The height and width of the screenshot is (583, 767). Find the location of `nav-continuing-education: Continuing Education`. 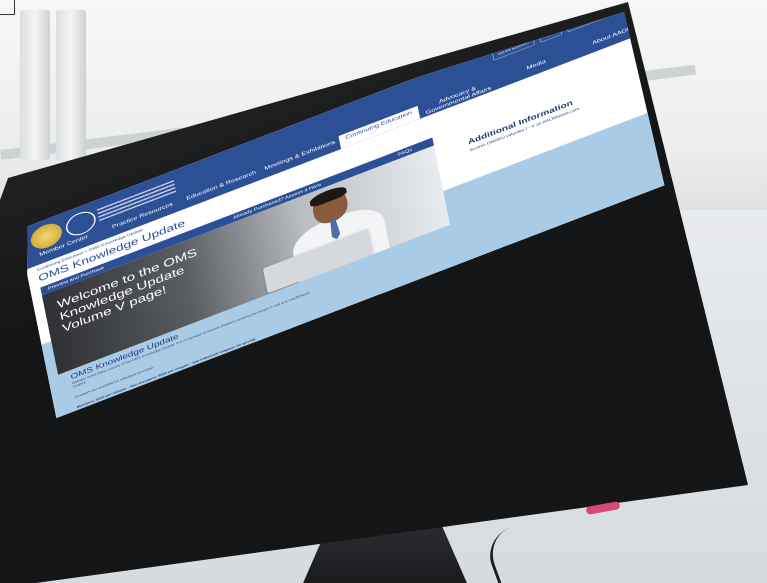

nav-continuing-education: Continuing Education is located at coordinates (379, 127).